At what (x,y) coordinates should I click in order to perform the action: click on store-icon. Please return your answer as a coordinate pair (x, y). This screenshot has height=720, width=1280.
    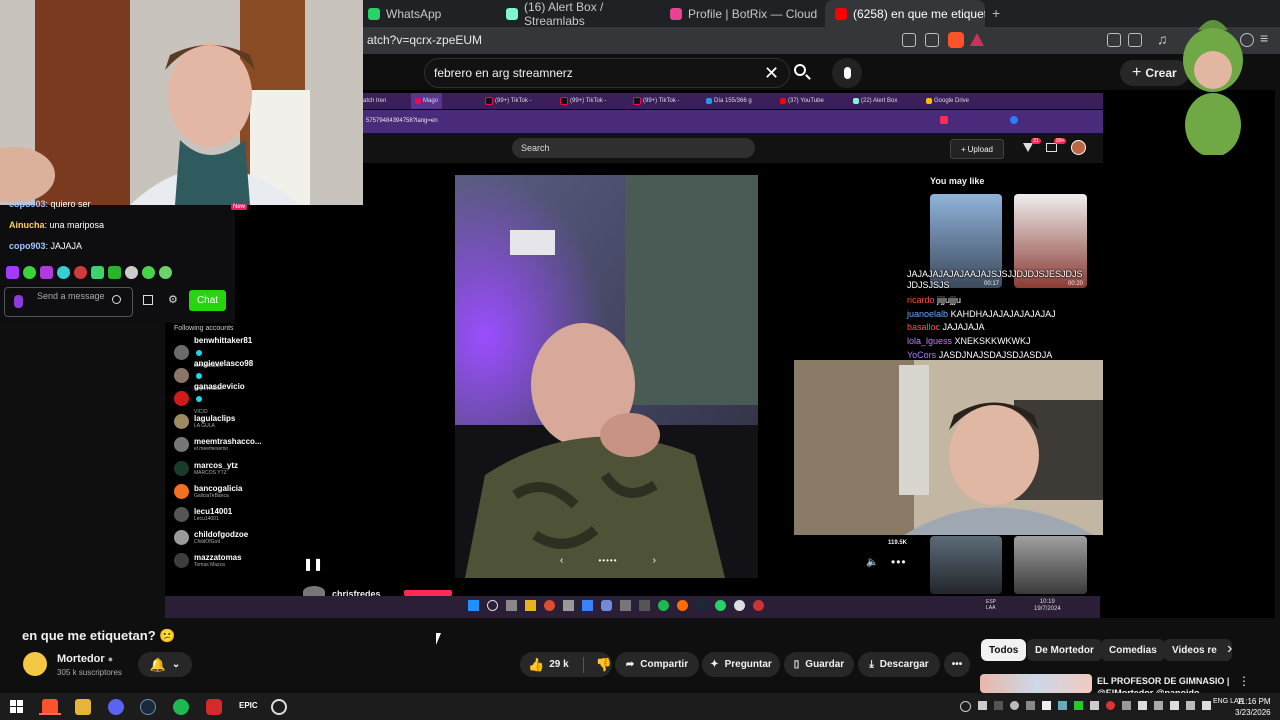
    Looking at the image, I should click on (148, 300).